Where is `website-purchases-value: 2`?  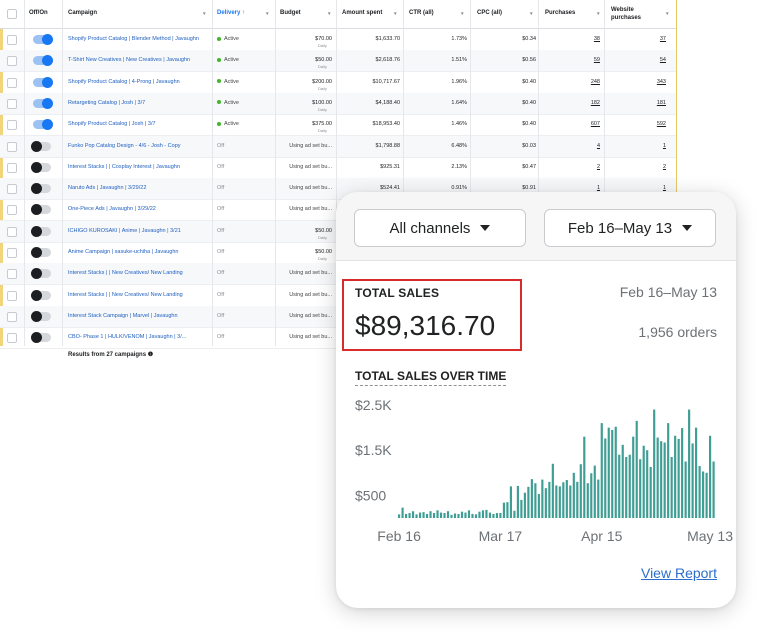
website-purchases-value: 2 is located at coordinates (636, 167).